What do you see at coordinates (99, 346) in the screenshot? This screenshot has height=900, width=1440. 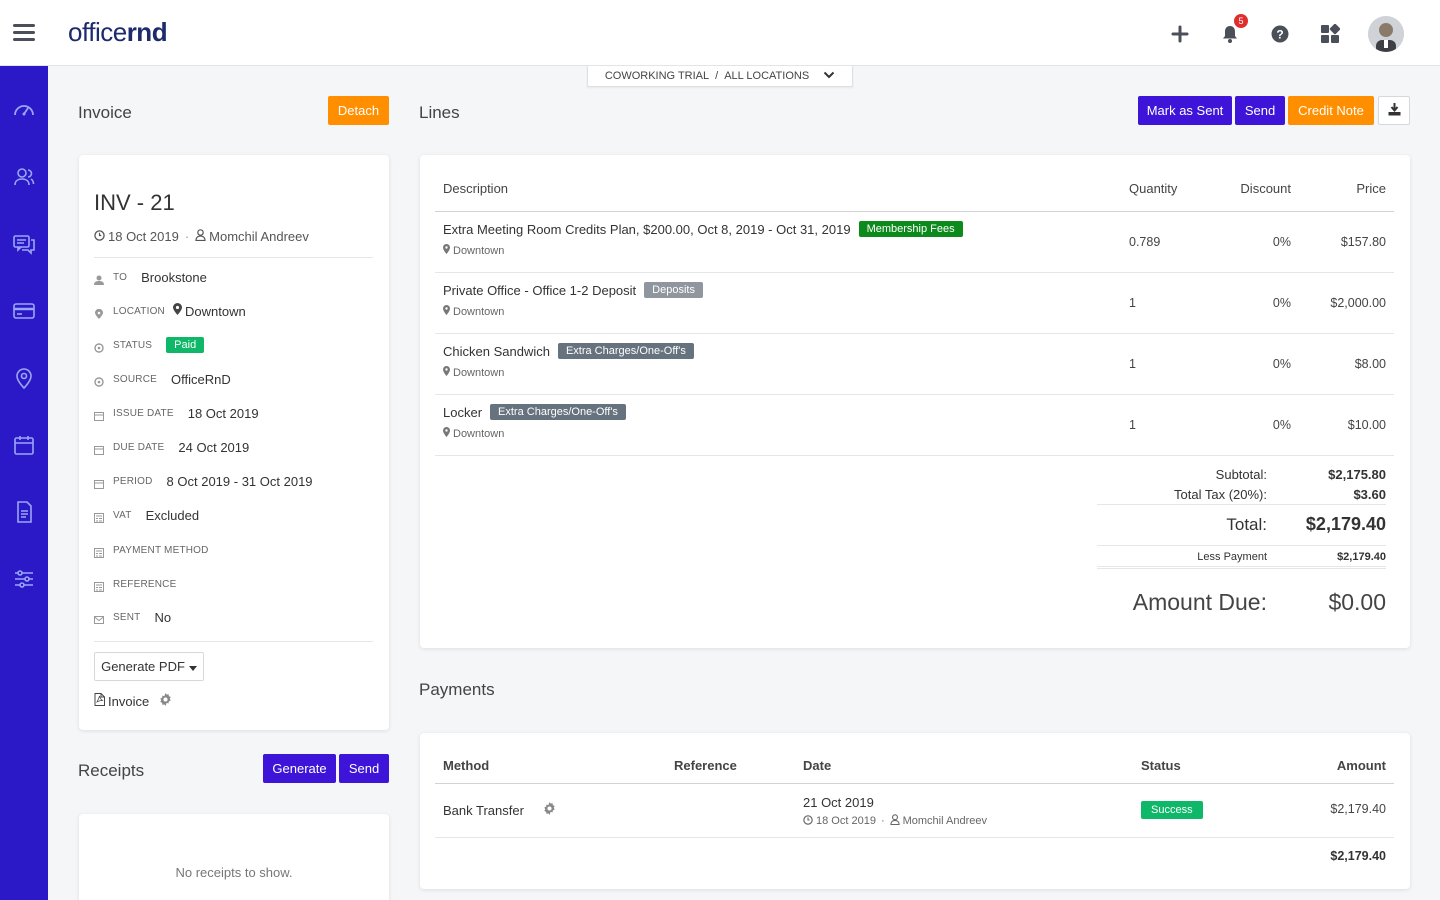 I see `circle-icon` at bounding box center [99, 346].